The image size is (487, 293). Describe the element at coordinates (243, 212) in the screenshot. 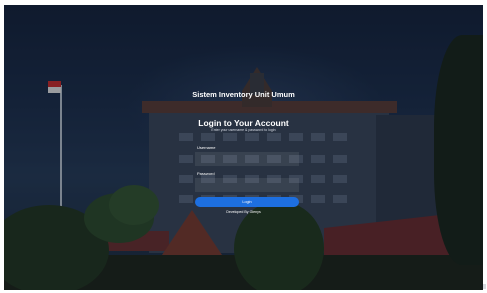

I see `developer-credit: Developed By Glenys` at that location.